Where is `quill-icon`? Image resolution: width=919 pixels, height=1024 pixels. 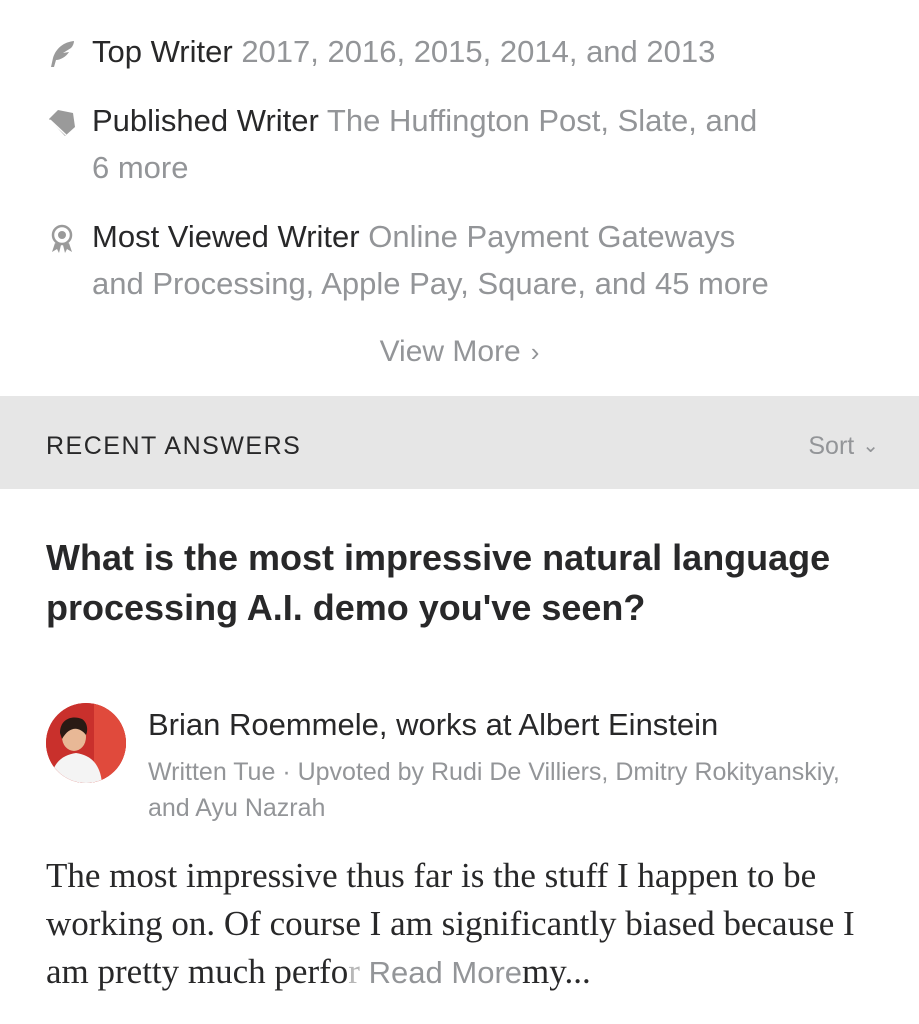 quill-icon is located at coordinates (62, 52).